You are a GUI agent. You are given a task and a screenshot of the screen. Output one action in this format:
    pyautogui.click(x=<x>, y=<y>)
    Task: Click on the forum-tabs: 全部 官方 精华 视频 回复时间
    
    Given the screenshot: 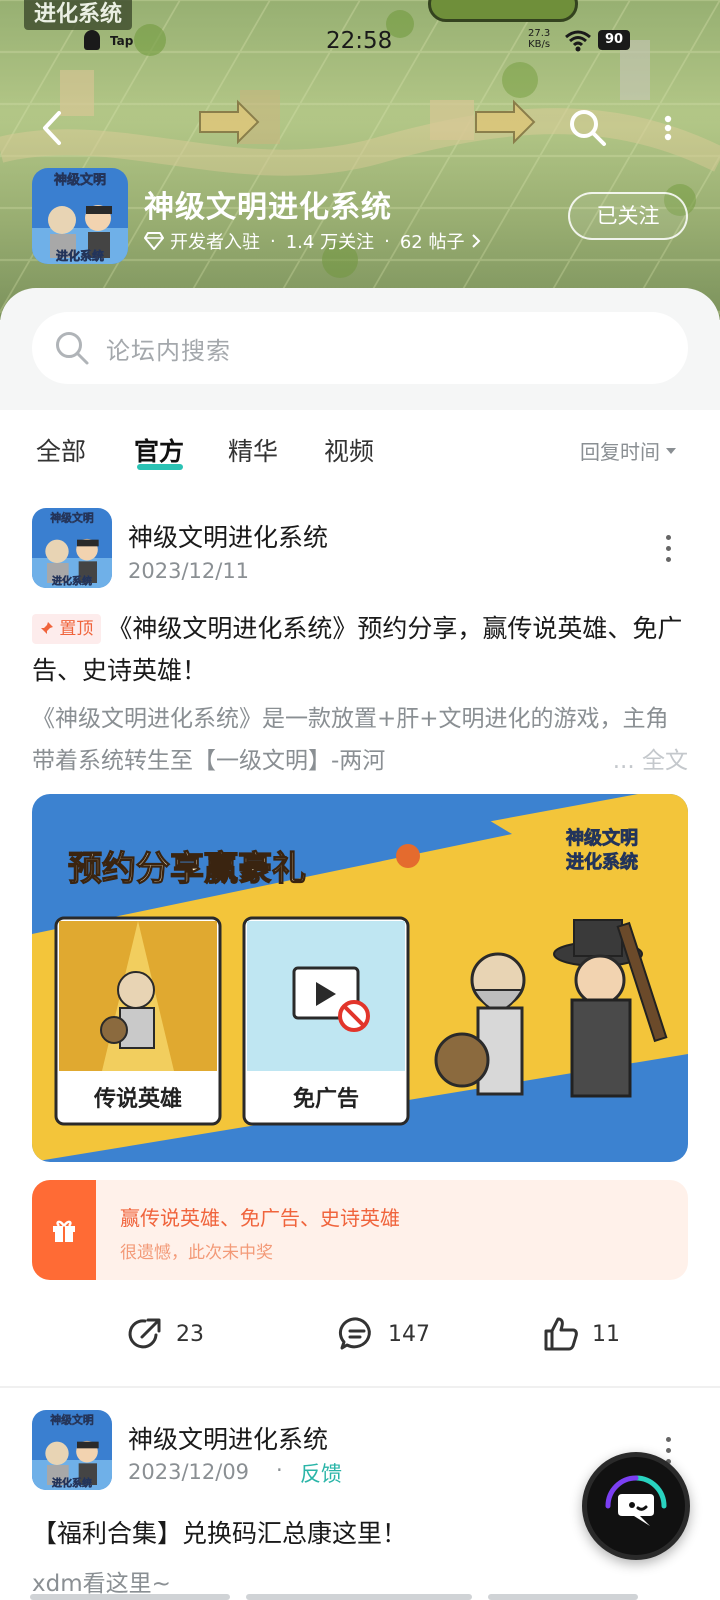 What is the action you would take?
    pyautogui.click(x=360, y=450)
    